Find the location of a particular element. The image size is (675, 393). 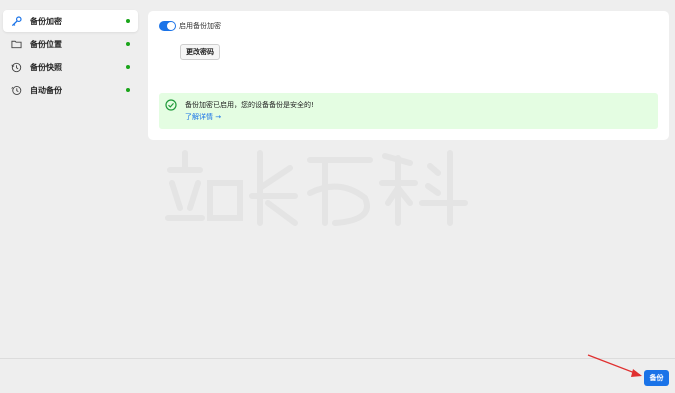

learn-more-link: 了解详情 → is located at coordinates (203, 117).